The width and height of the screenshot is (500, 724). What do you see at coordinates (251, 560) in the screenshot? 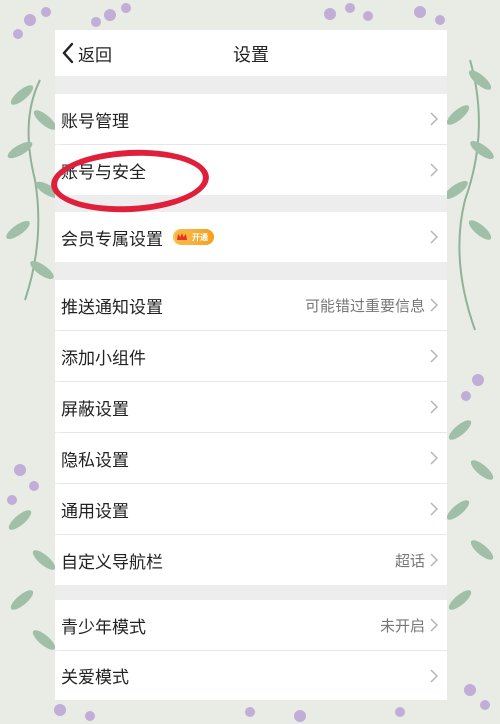
I see `row-custom-navbar: 自定义导航栏 超话` at bounding box center [251, 560].